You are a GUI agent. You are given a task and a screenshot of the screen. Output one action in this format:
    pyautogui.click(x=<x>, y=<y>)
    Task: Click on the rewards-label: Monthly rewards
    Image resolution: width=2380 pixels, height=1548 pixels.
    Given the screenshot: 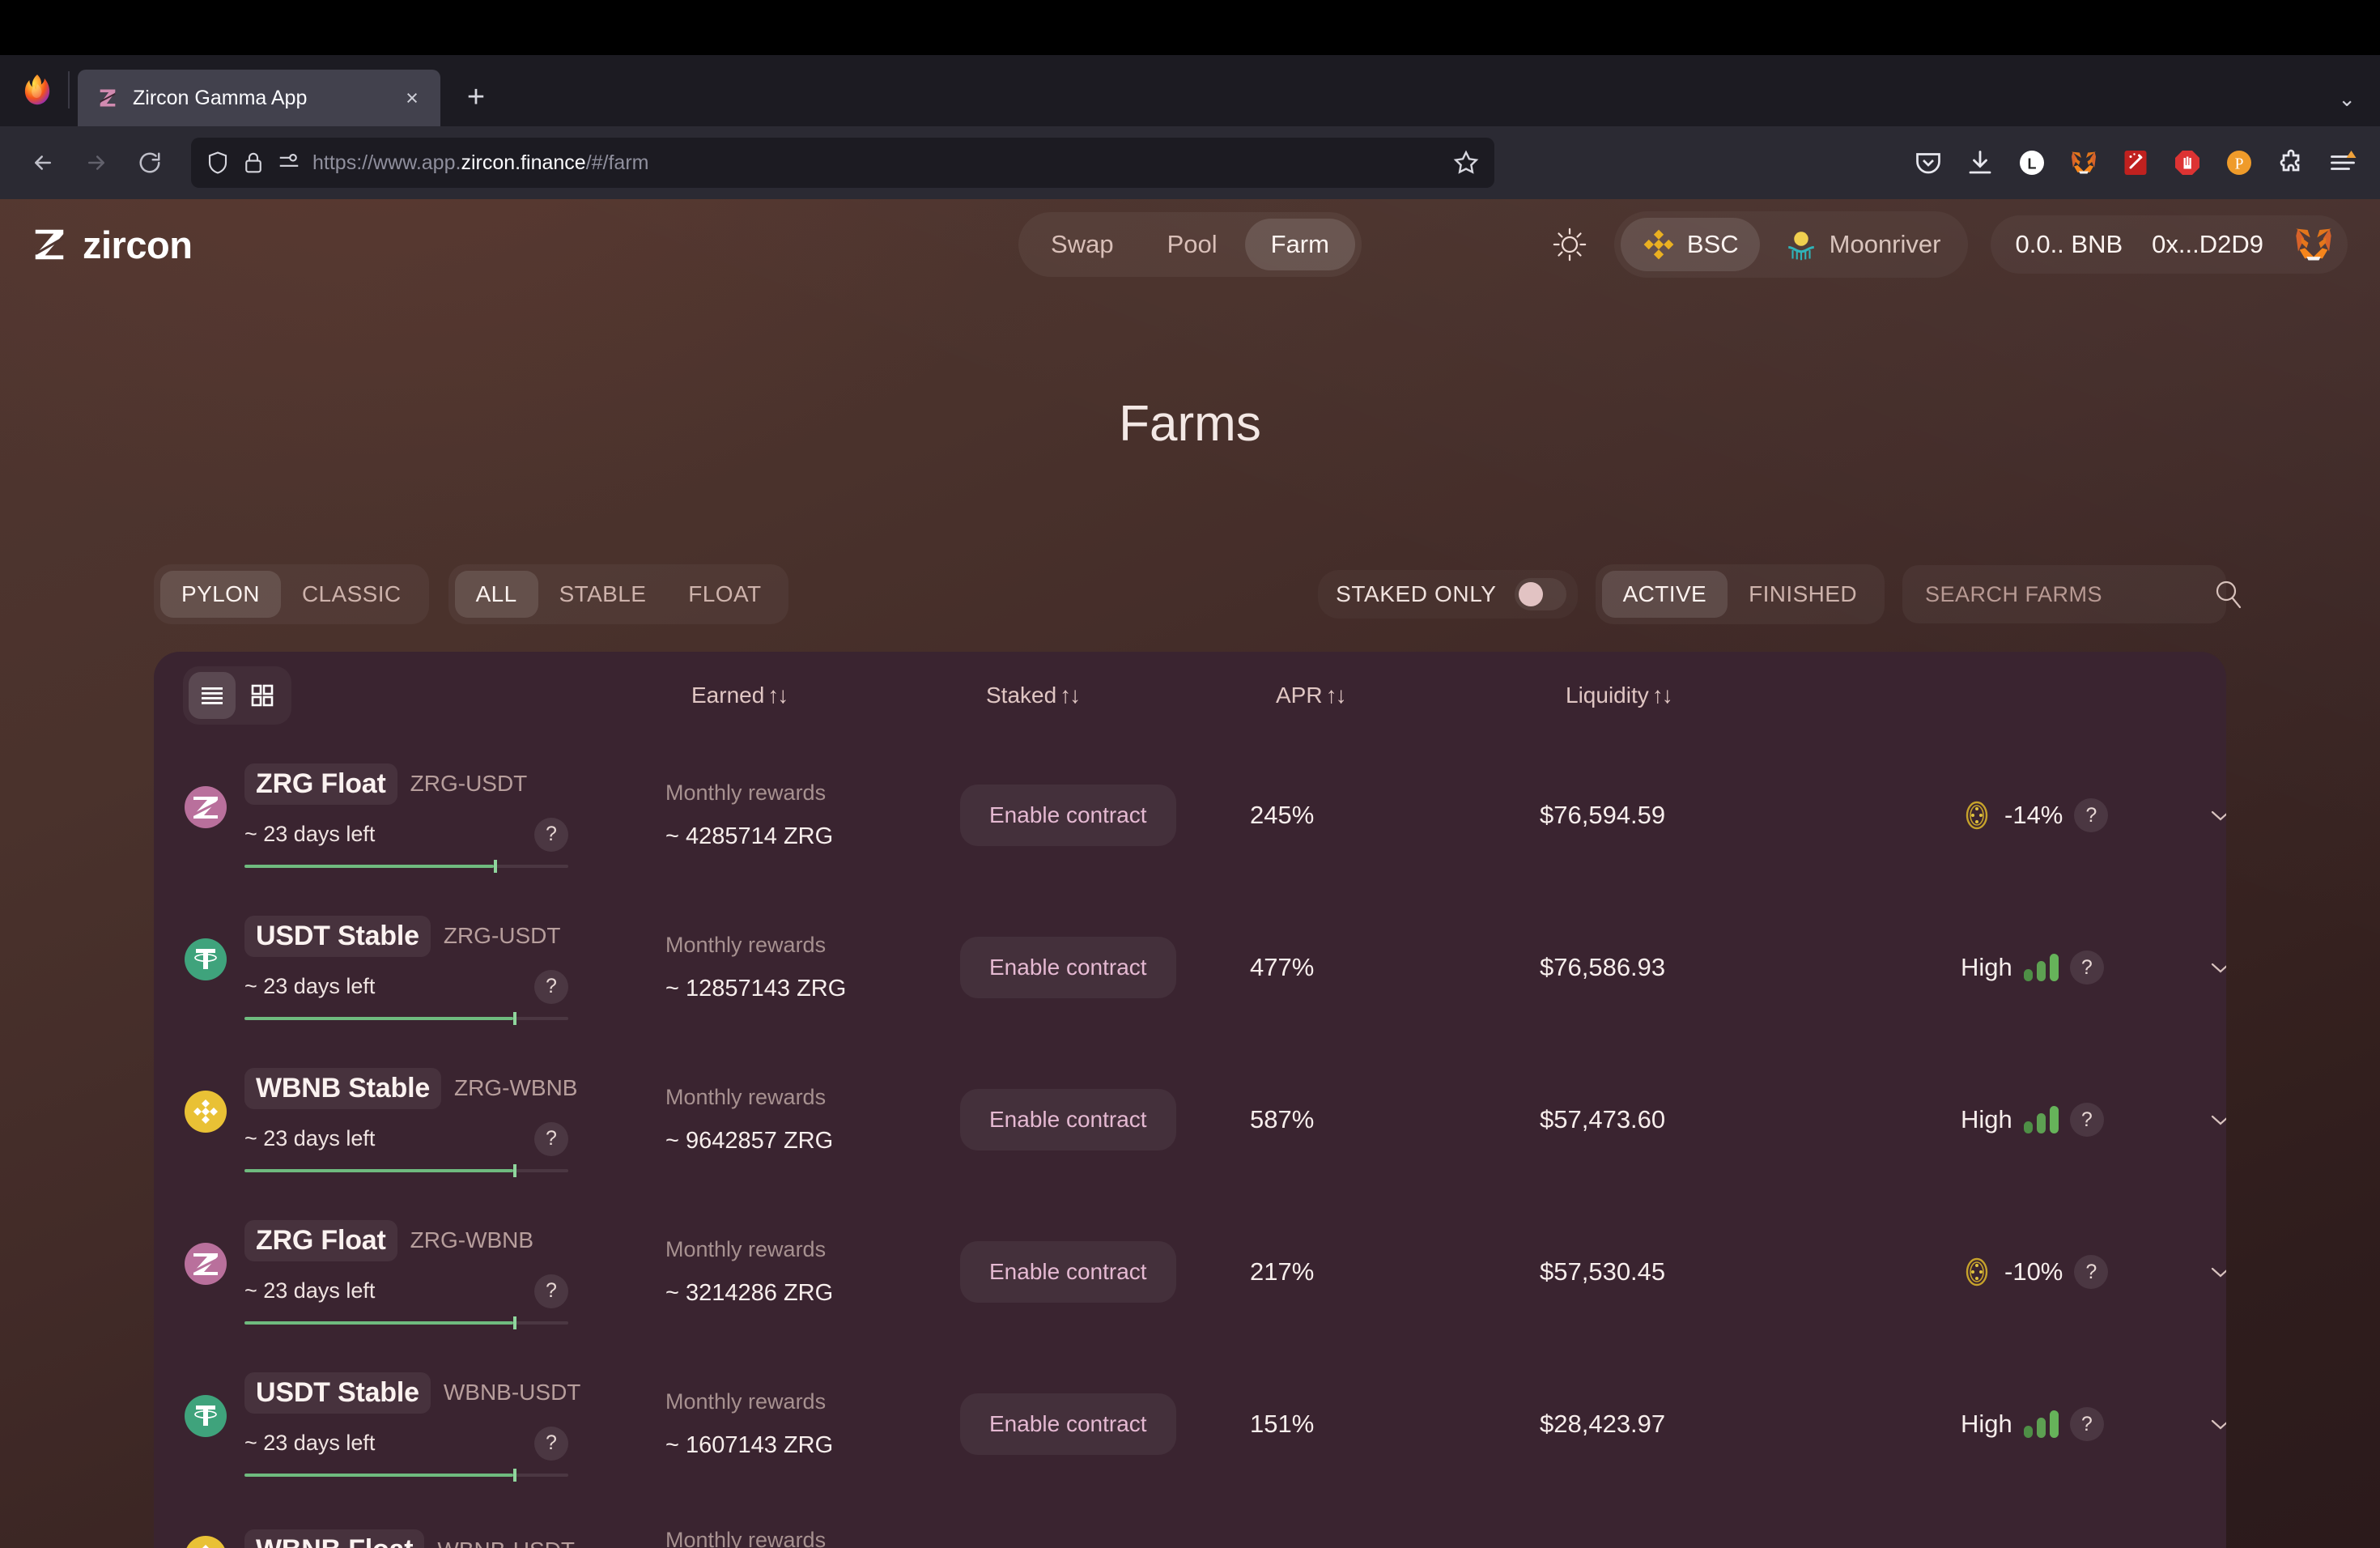 What is the action you would take?
    pyautogui.click(x=746, y=1401)
    